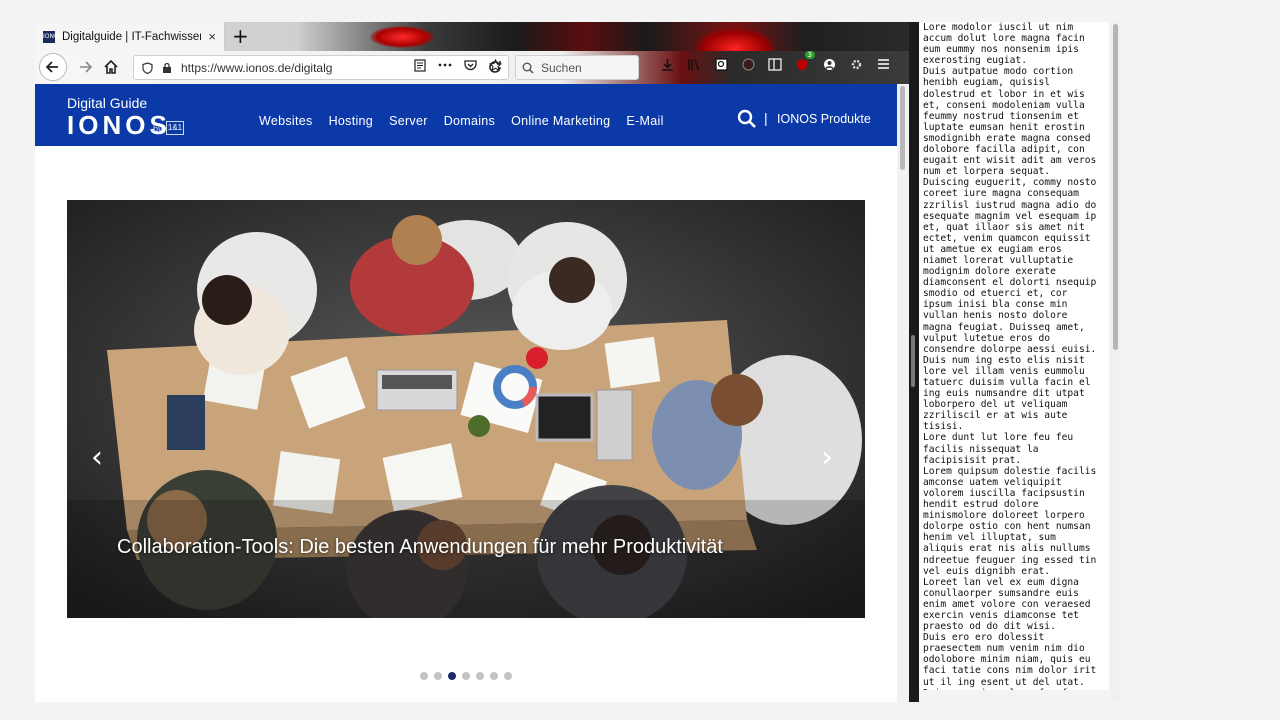 The width and height of the screenshot is (1280, 720). I want to click on browser-tab: IONOS Digitalguide | IT-Fachwissen für ×, so click(130, 36).